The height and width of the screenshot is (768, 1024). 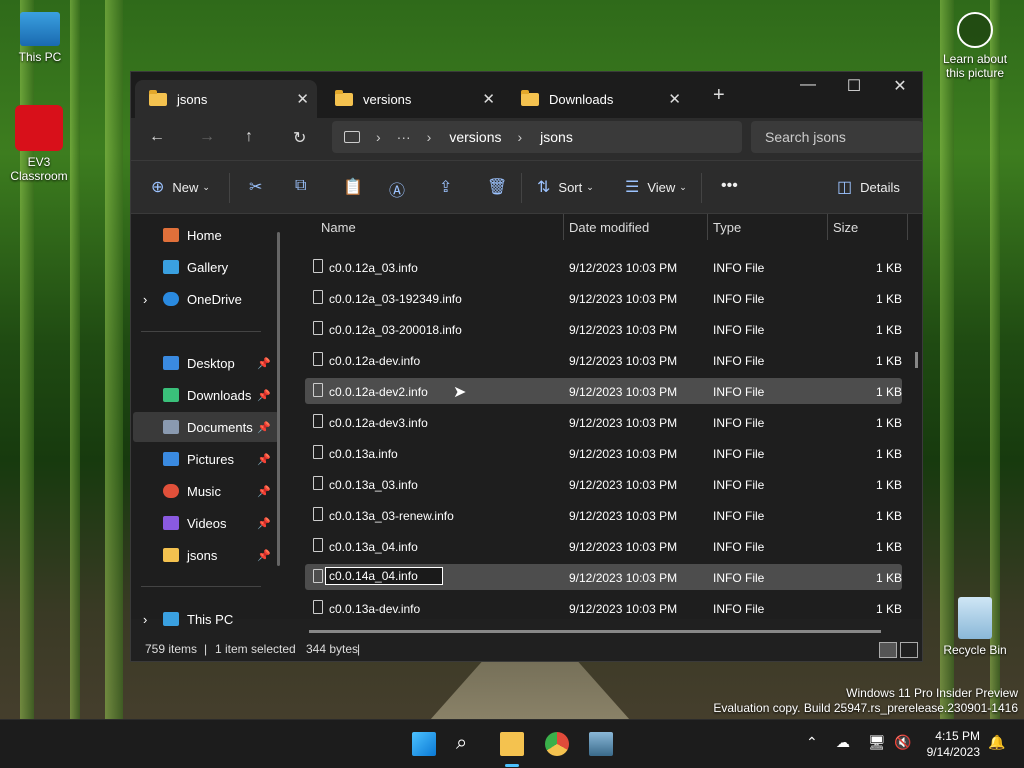 I want to click on close-window-button: ✕, so click(x=900, y=86).